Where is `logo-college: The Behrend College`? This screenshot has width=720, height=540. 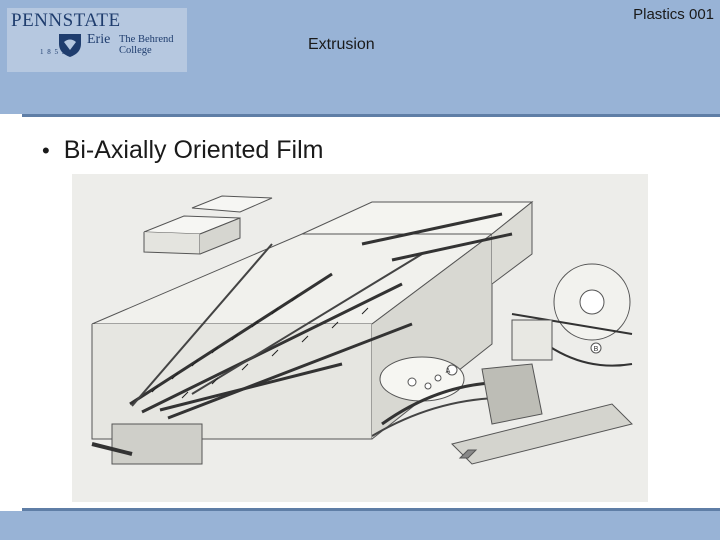 logo-college: The Behrend College is located at coordinates (146, 45).